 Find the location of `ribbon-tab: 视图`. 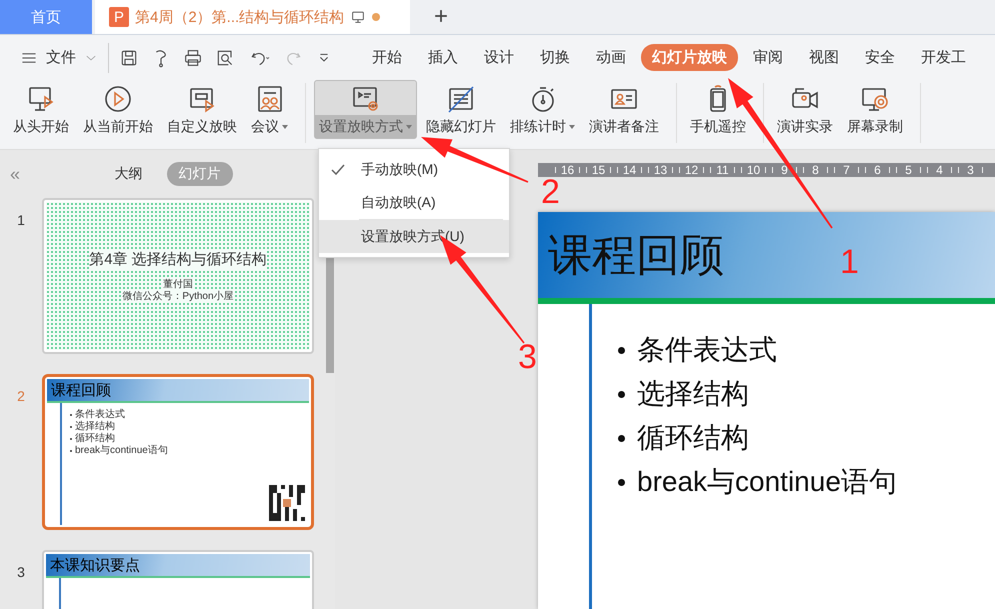

ribbon-tab: 视图 is located at coordinates (824, 57).